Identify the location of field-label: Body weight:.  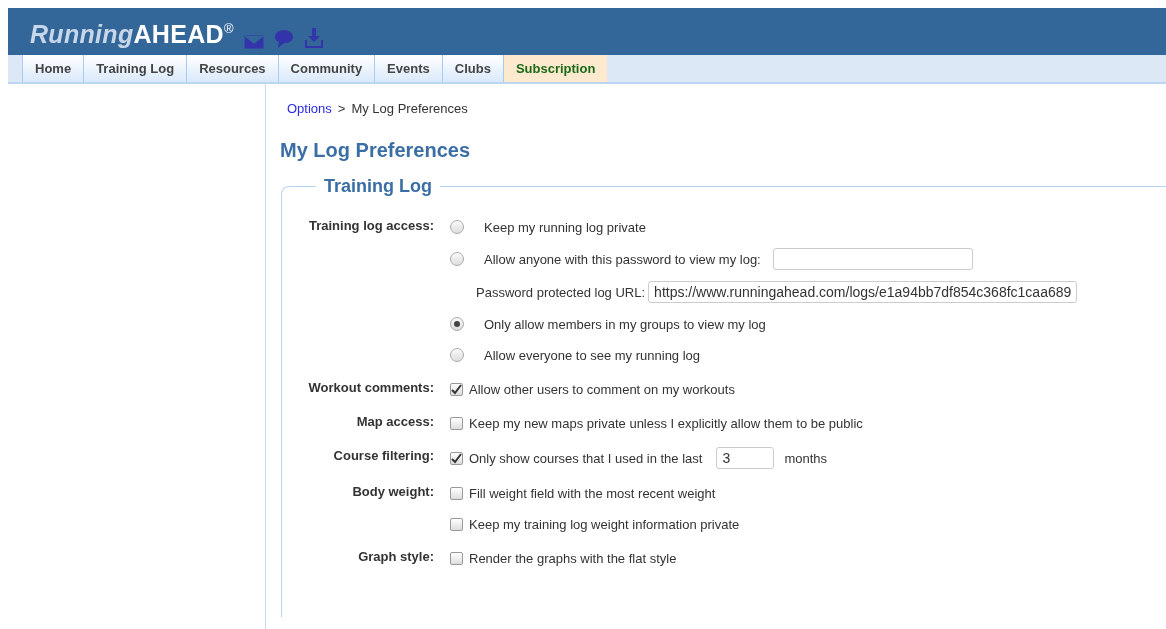
(393, 491).